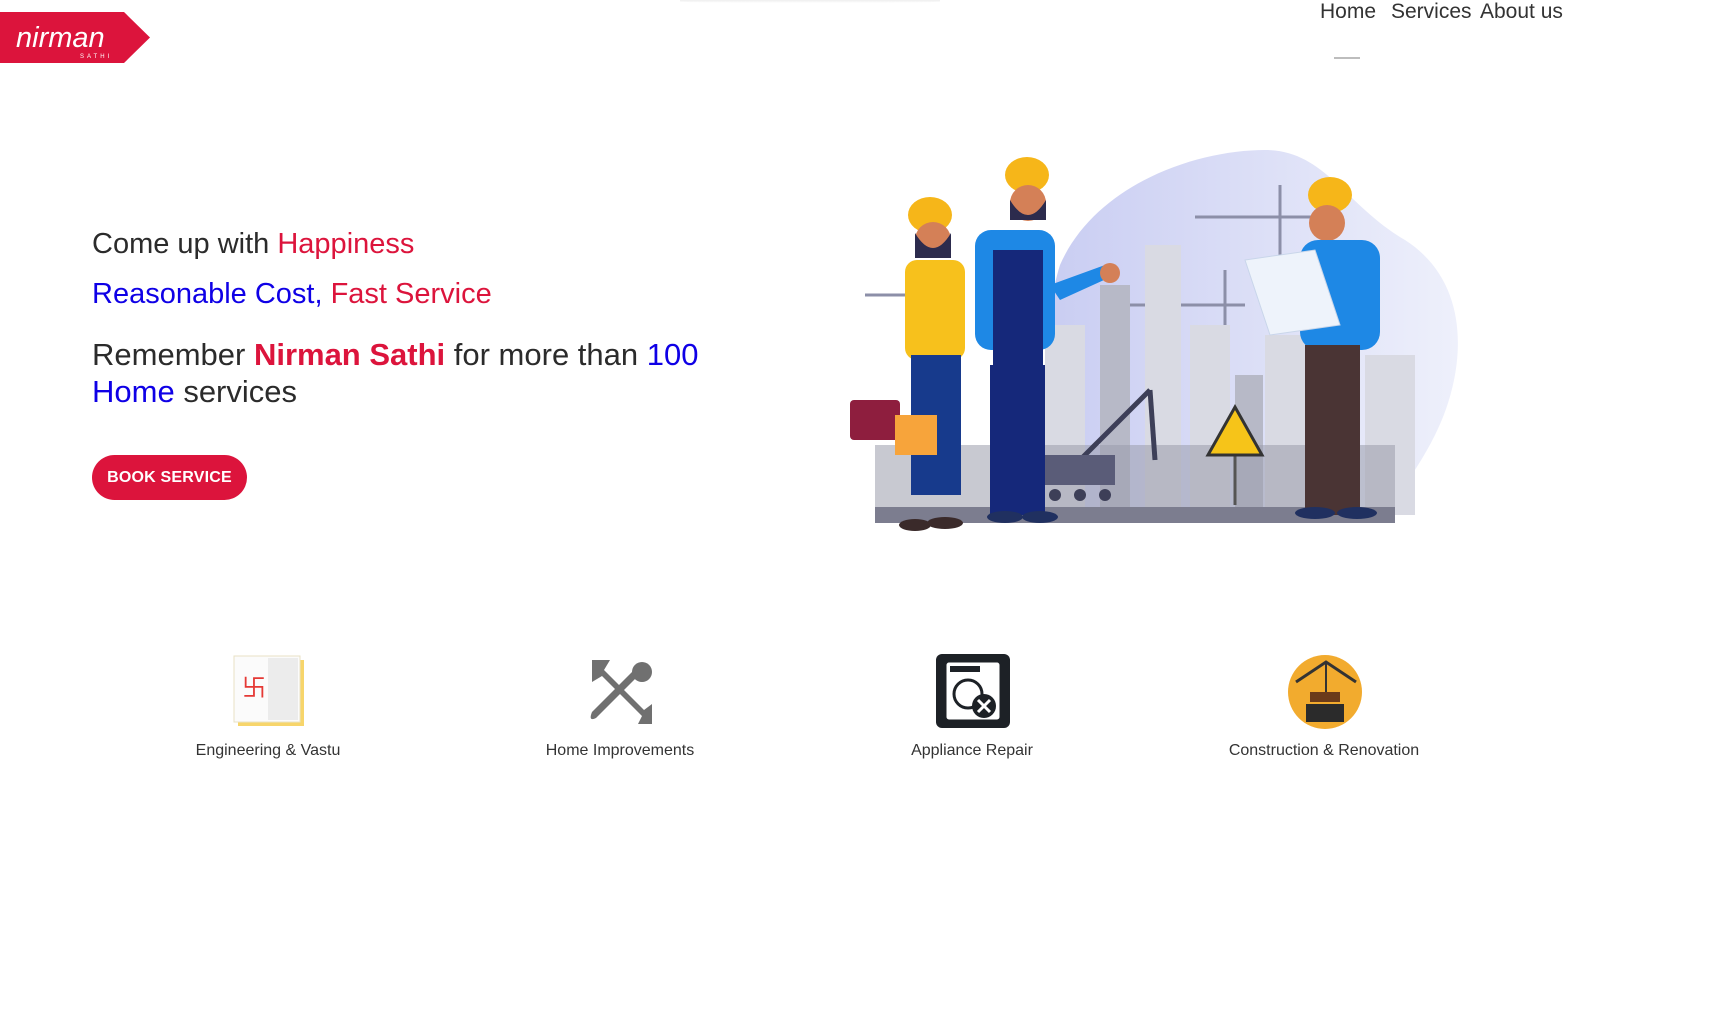  Describe the element at coordinates (185, 244) in the screenshot. I see `hero-tagline-1-a: Come up with` at that location.